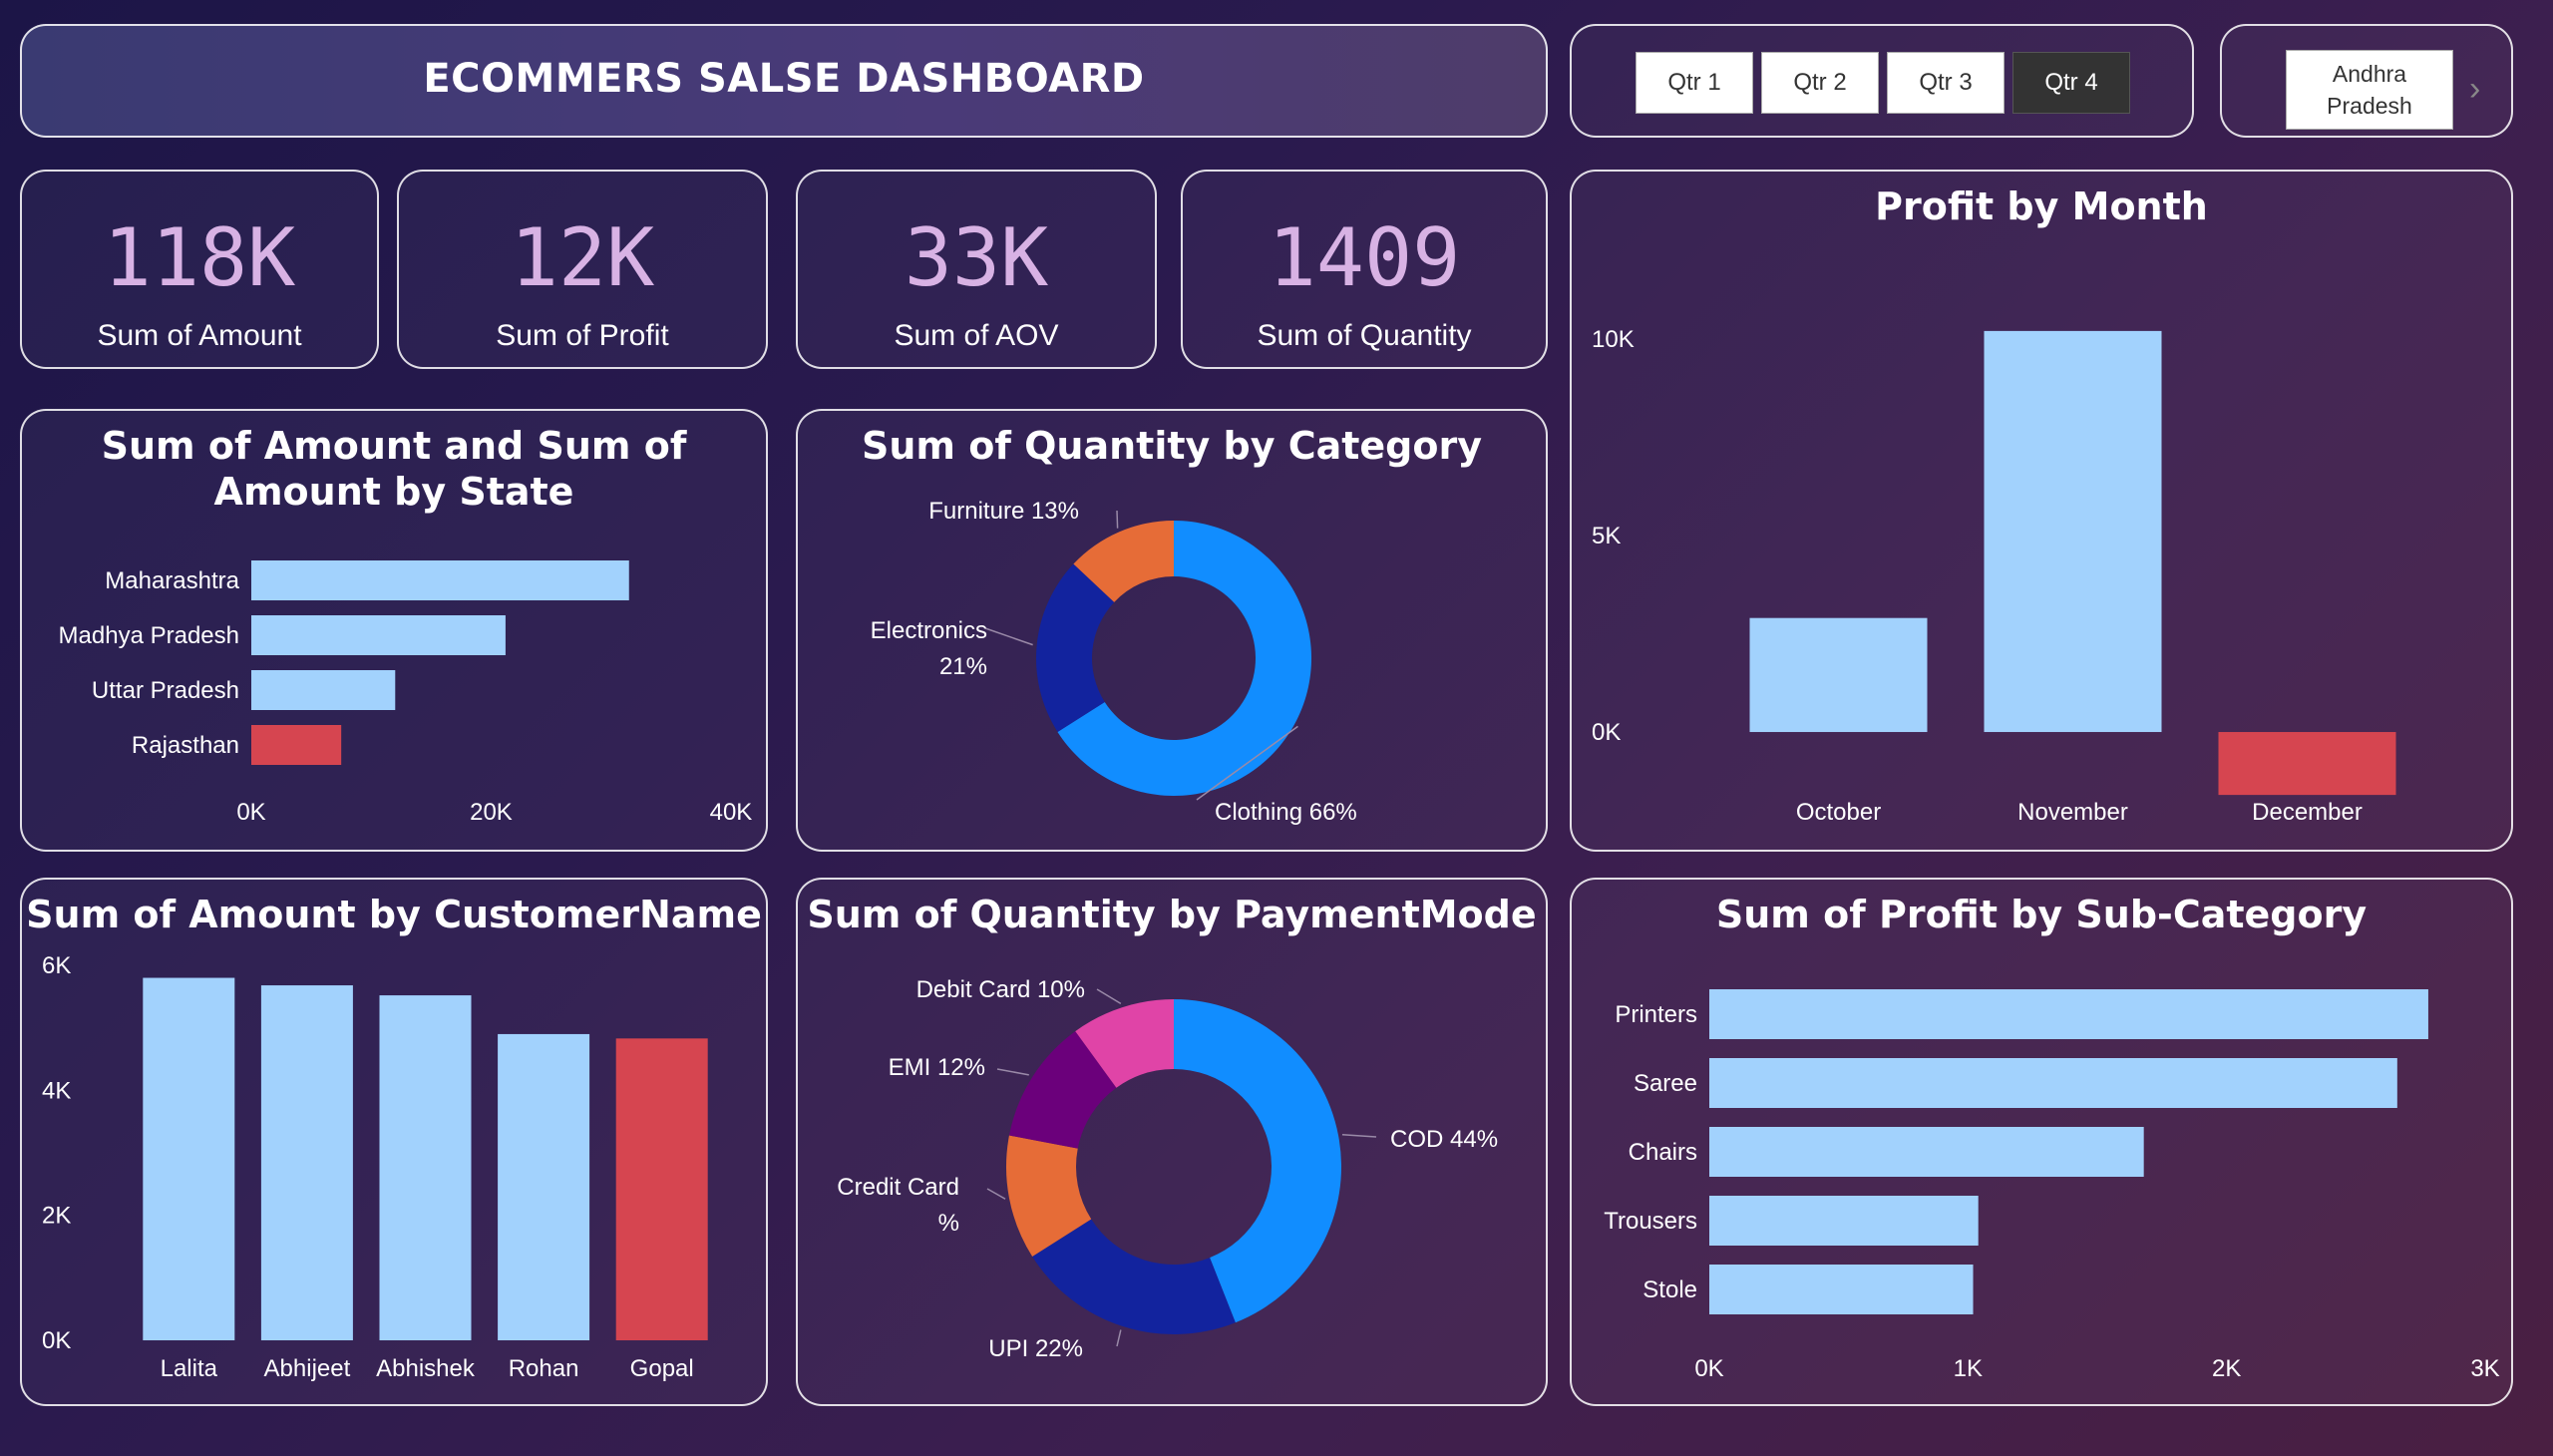 This screenshot has height=1456, width=2553. What do you see at coordinates (898, 1187) in the screenshot?
I see `slice-label: Credit Card` at bounding box center [898, 1187].